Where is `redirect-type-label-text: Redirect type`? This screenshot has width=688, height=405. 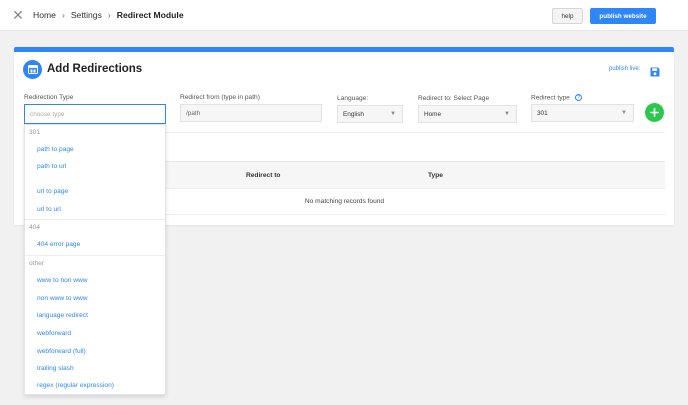 redirect-type-label-text: Redirect type is located at coordinates (550, 98).